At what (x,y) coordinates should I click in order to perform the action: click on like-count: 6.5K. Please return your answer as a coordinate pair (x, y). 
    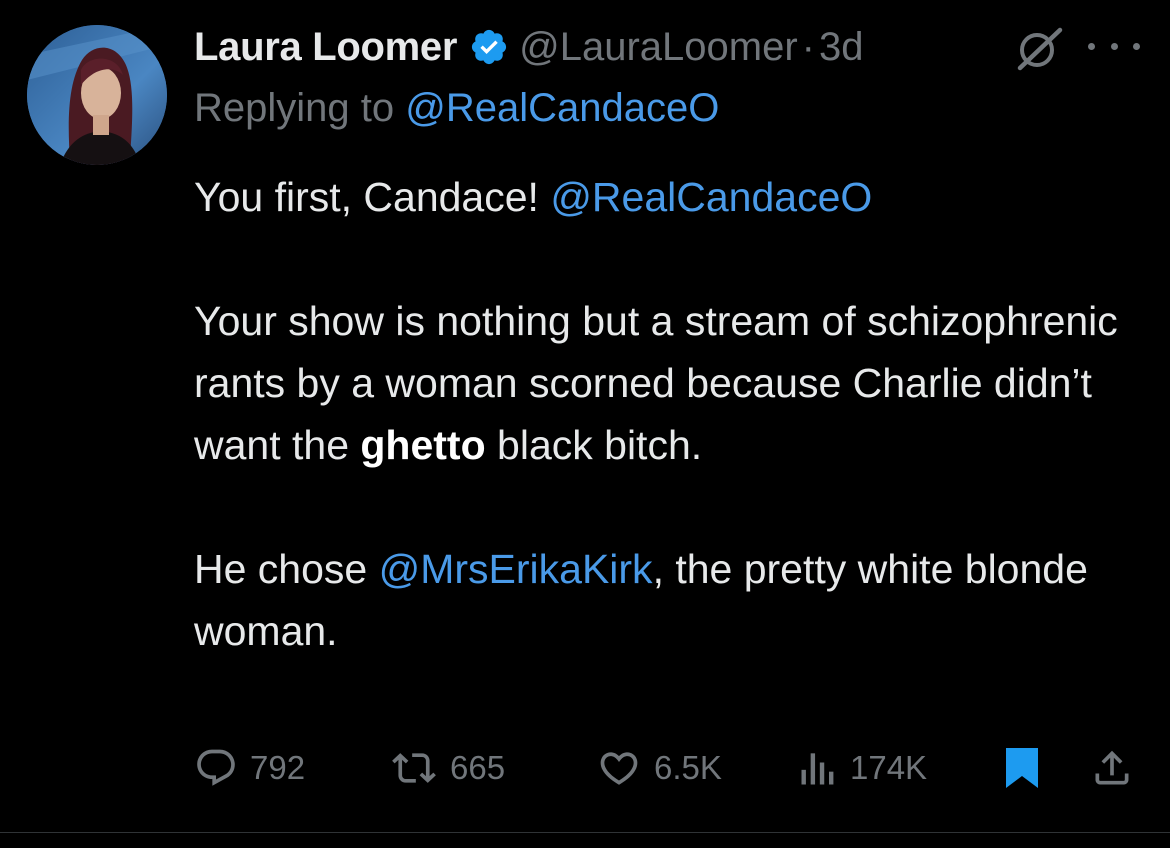
    Looking at the image, I should click on (688, 767).